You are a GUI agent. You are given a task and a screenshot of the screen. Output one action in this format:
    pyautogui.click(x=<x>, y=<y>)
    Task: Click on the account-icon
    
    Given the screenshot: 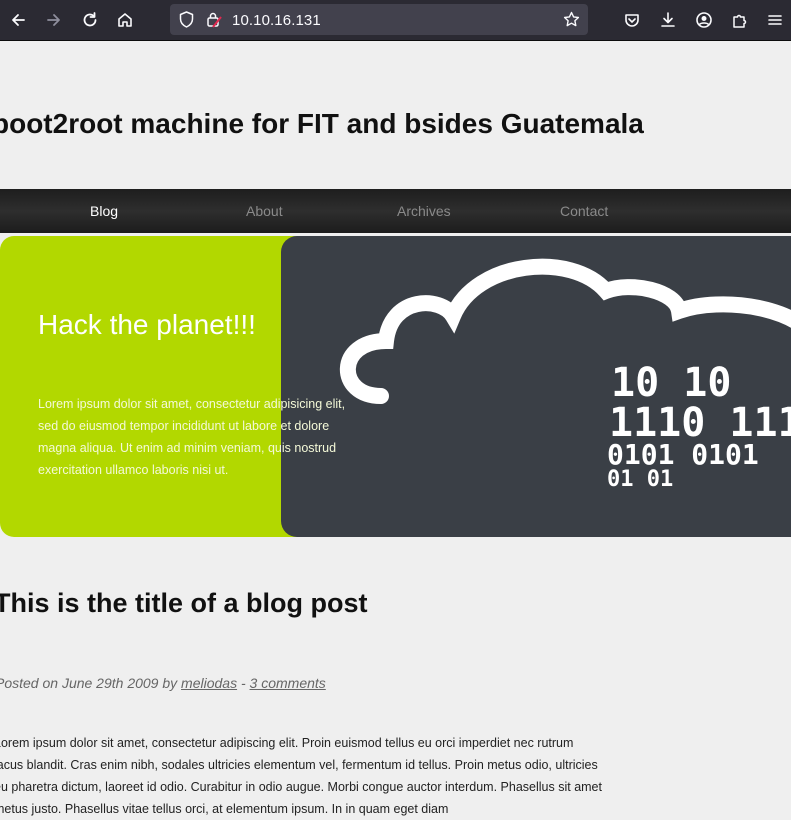 What is the action you would take?
    pyautogui.click(x=704, y=20)
    